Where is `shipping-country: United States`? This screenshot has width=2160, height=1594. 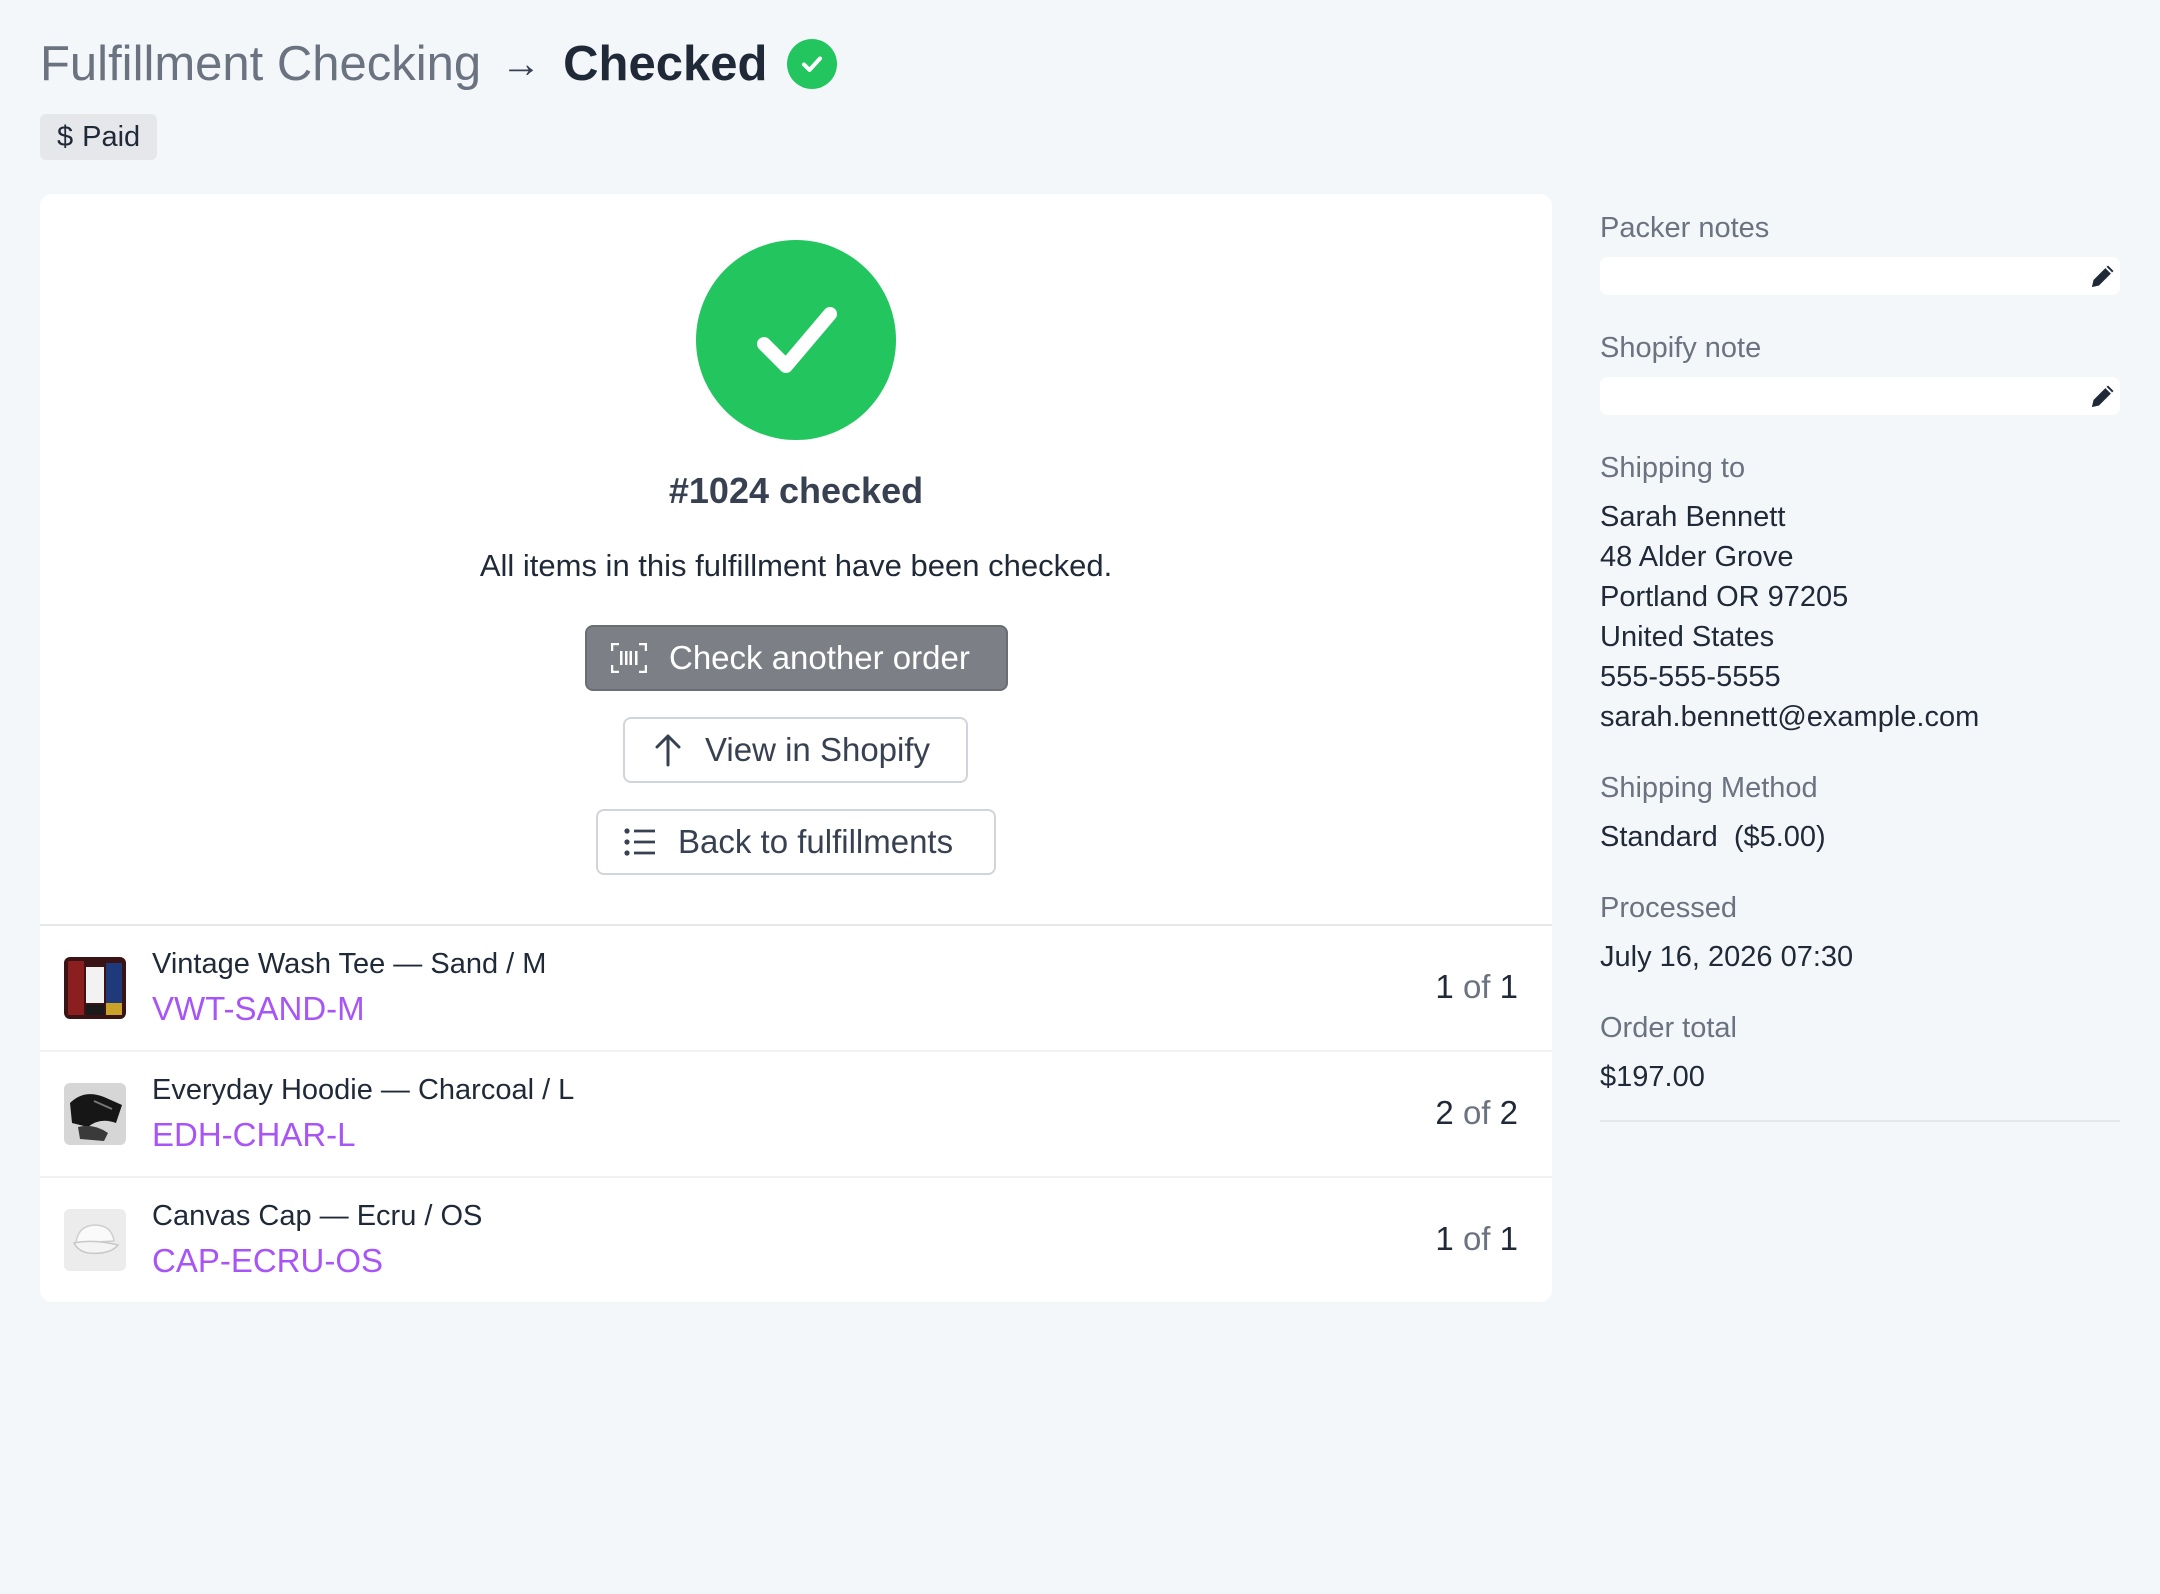
shipping-country: United States is located at coordinates (1687, 637).